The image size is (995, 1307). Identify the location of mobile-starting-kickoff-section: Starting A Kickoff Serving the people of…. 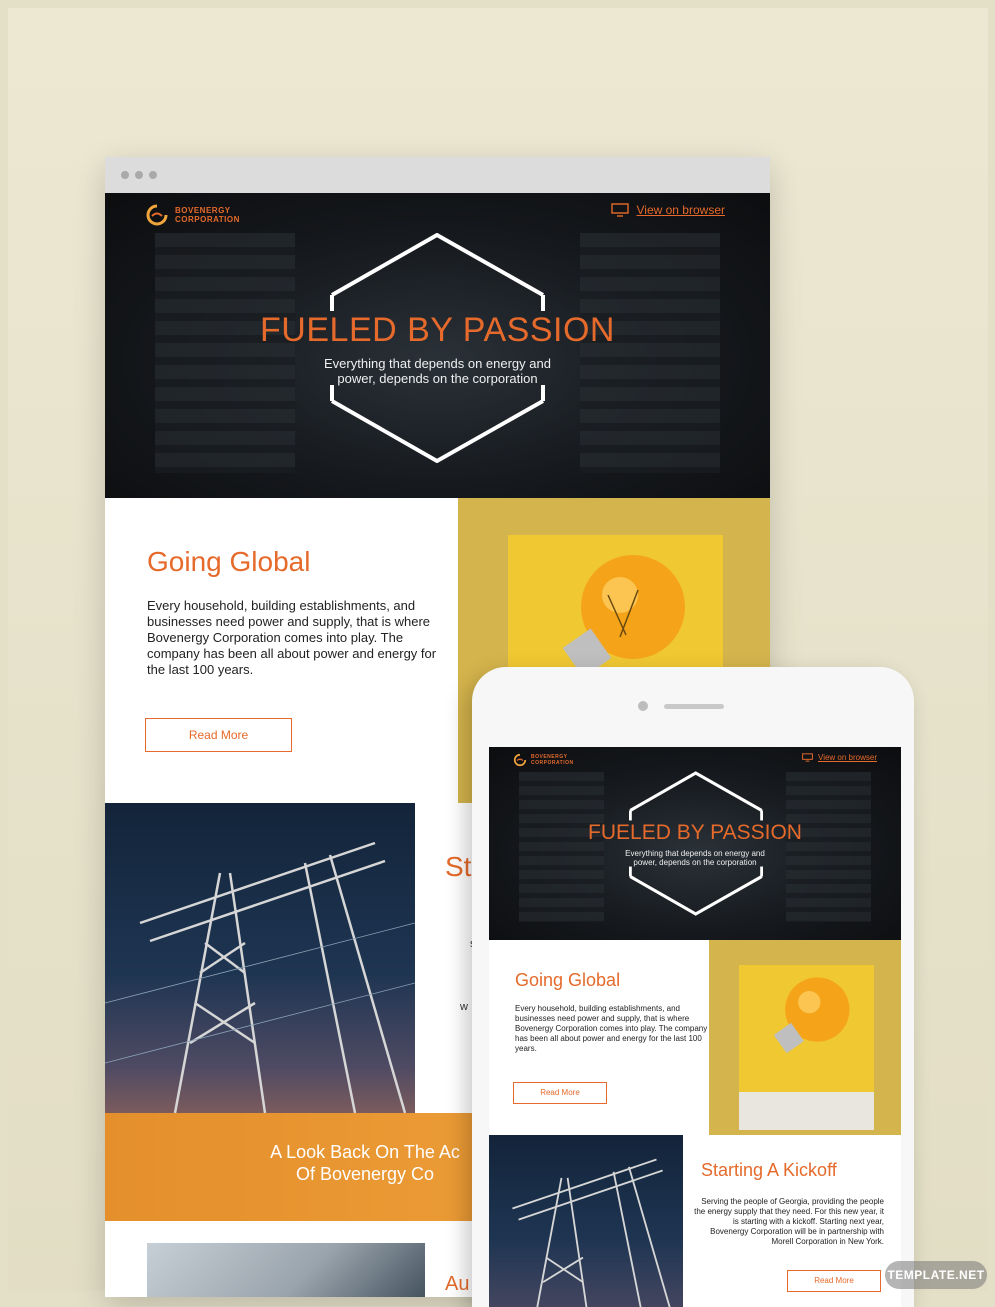
(695, 1221).